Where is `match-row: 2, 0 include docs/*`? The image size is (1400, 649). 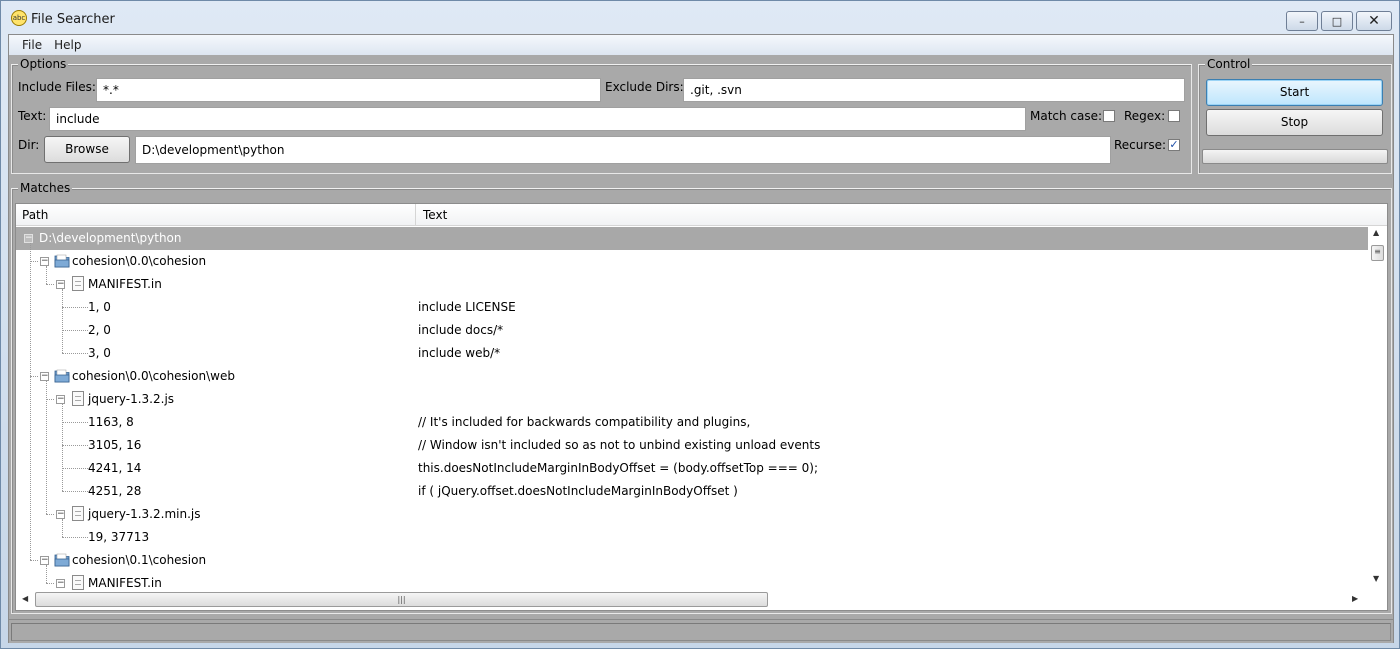 match-row: 2, 0 include docs/* is located at coordinates (692, 330).